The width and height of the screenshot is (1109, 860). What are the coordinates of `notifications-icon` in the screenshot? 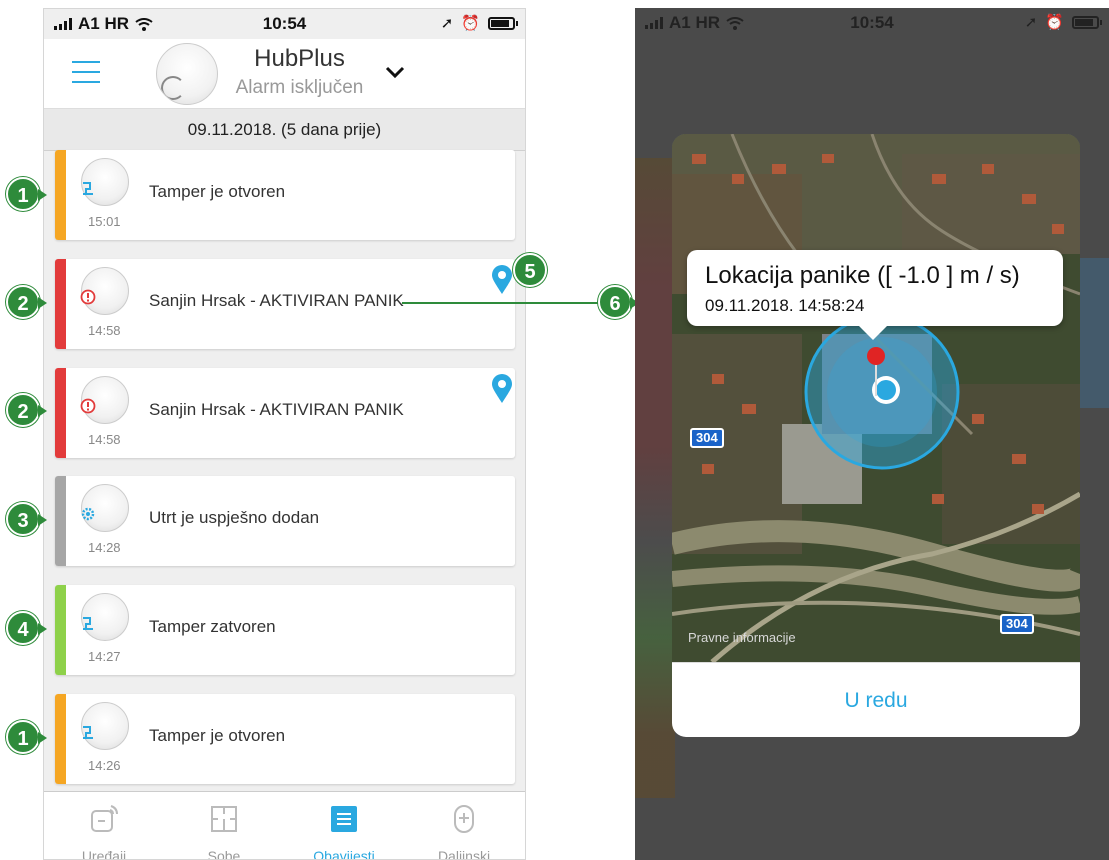 It's located at (344, 819).